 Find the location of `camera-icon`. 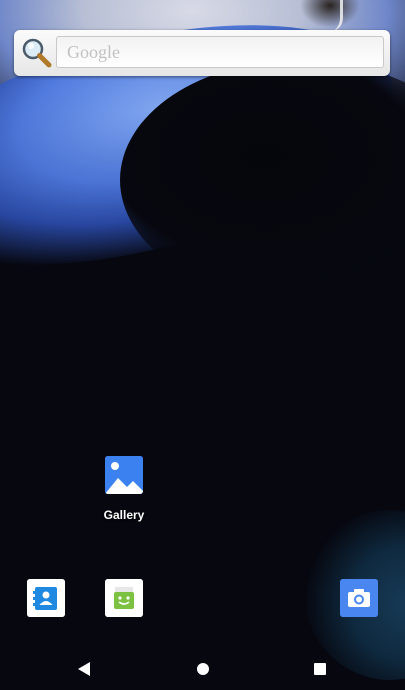

camera-icon is located at coordinates (359, 598).